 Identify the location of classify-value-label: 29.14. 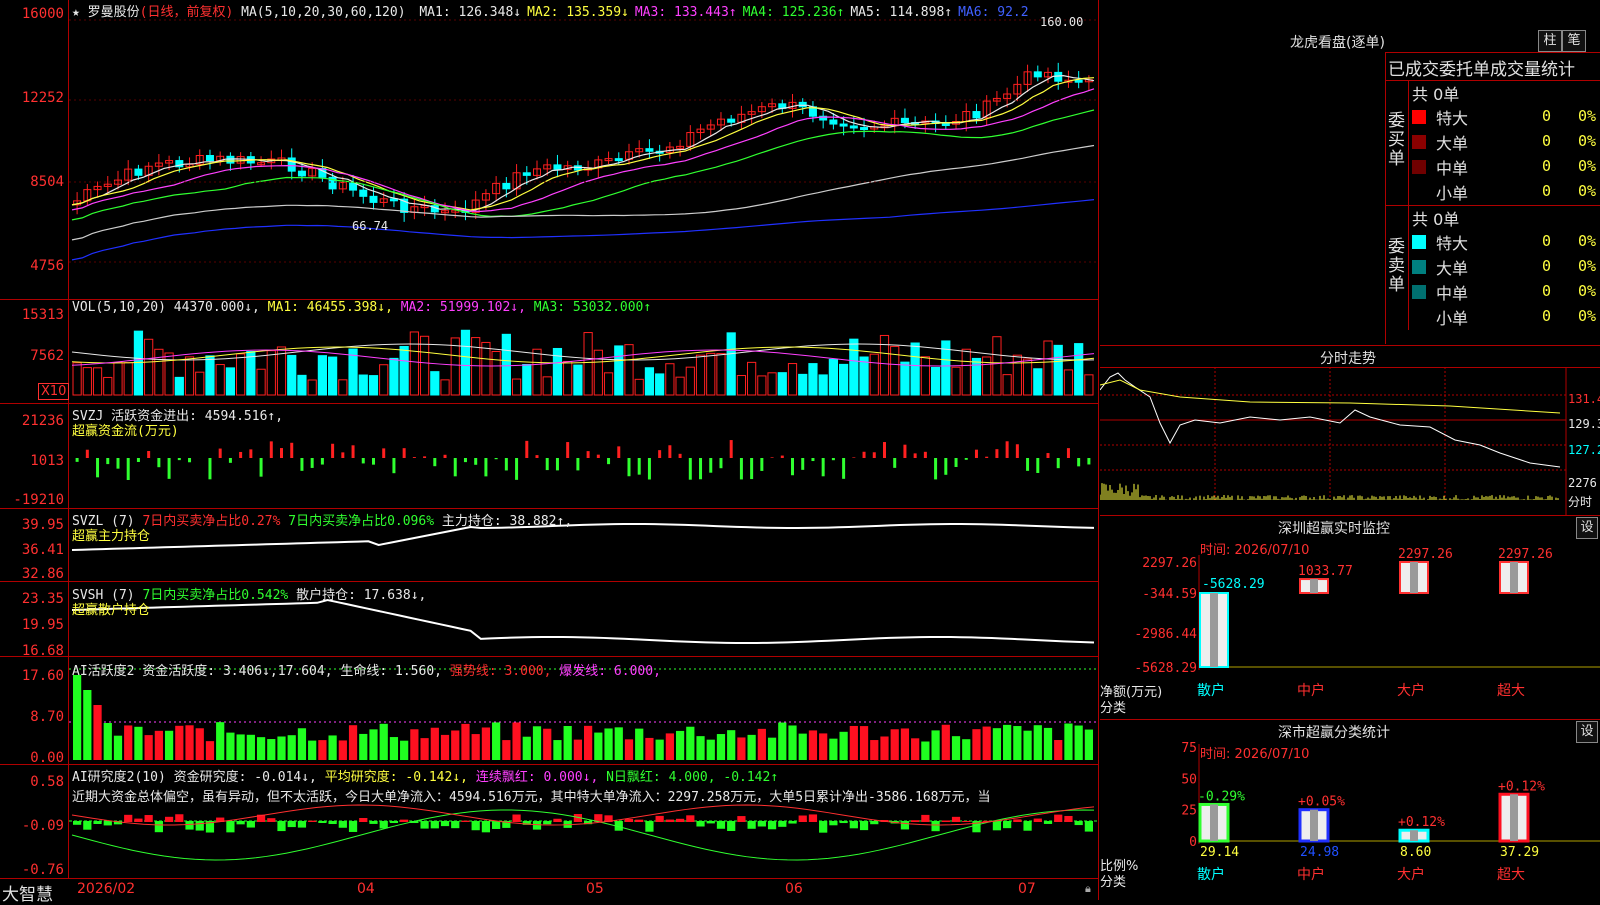
(1219, 852).